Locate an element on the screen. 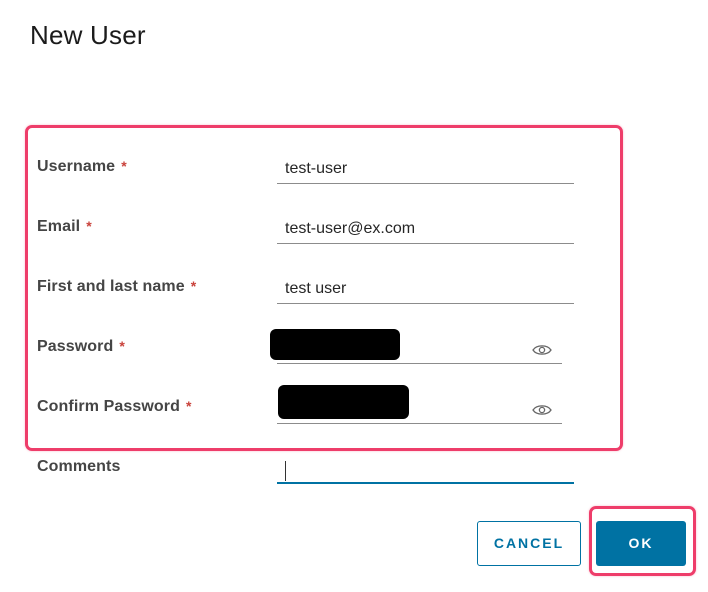 The image size is (708, 592). comments-label-text: Comments is located at coordinates (79, 466).